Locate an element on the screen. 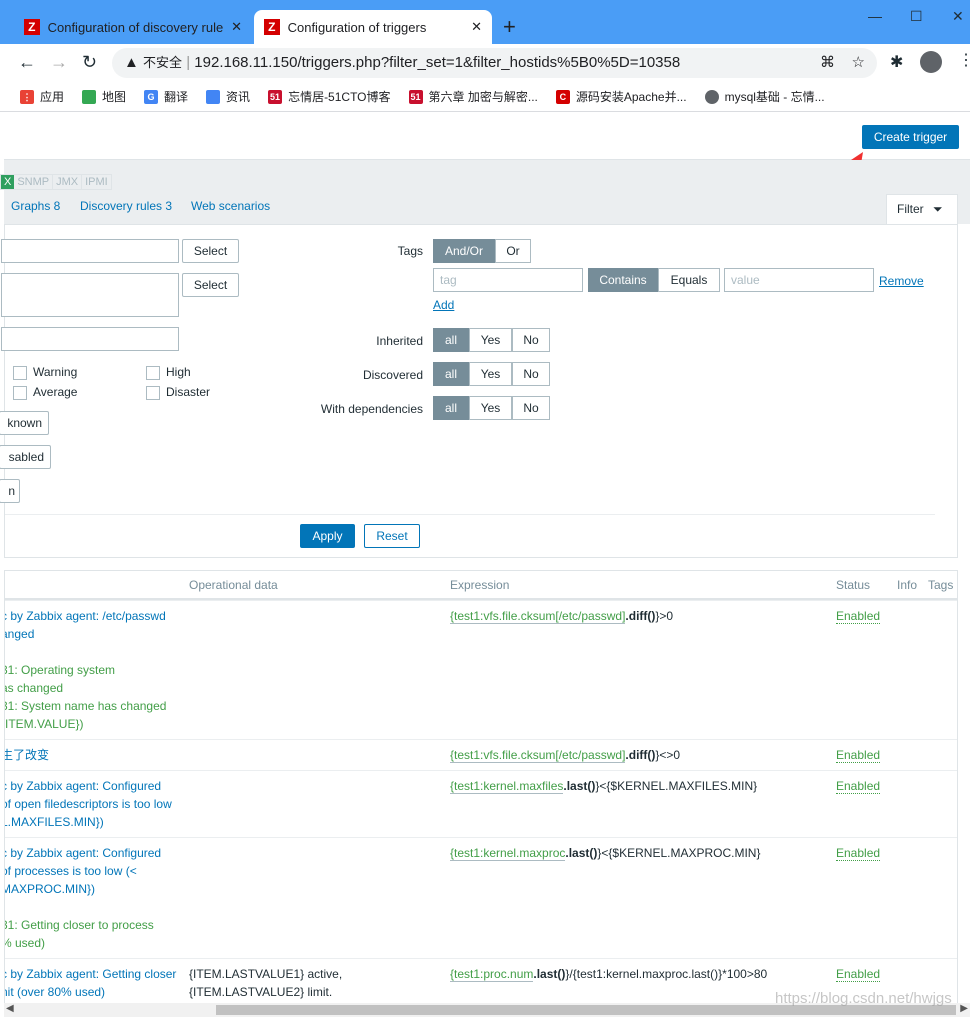 The image size is (970, 1017). web-scenarios-link: Web scenarios is located at coordinates (230, 206).